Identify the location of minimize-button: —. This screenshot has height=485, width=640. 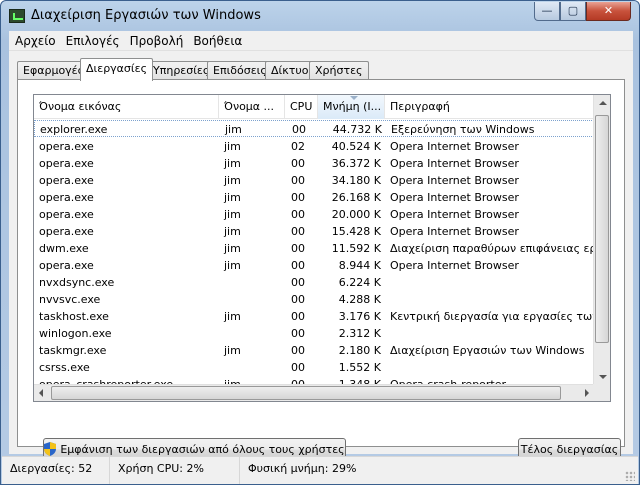
(547, 11).